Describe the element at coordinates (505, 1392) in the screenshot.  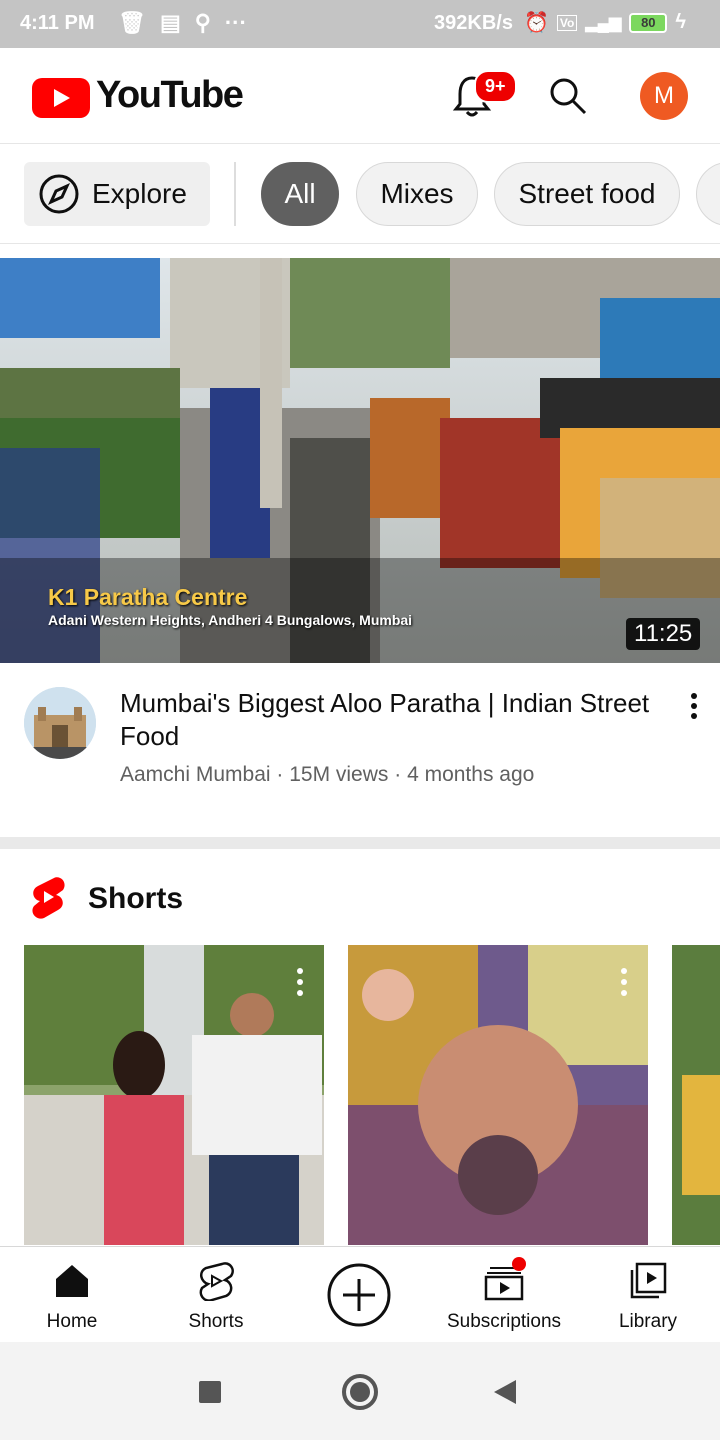
I see `back-button` at that location.